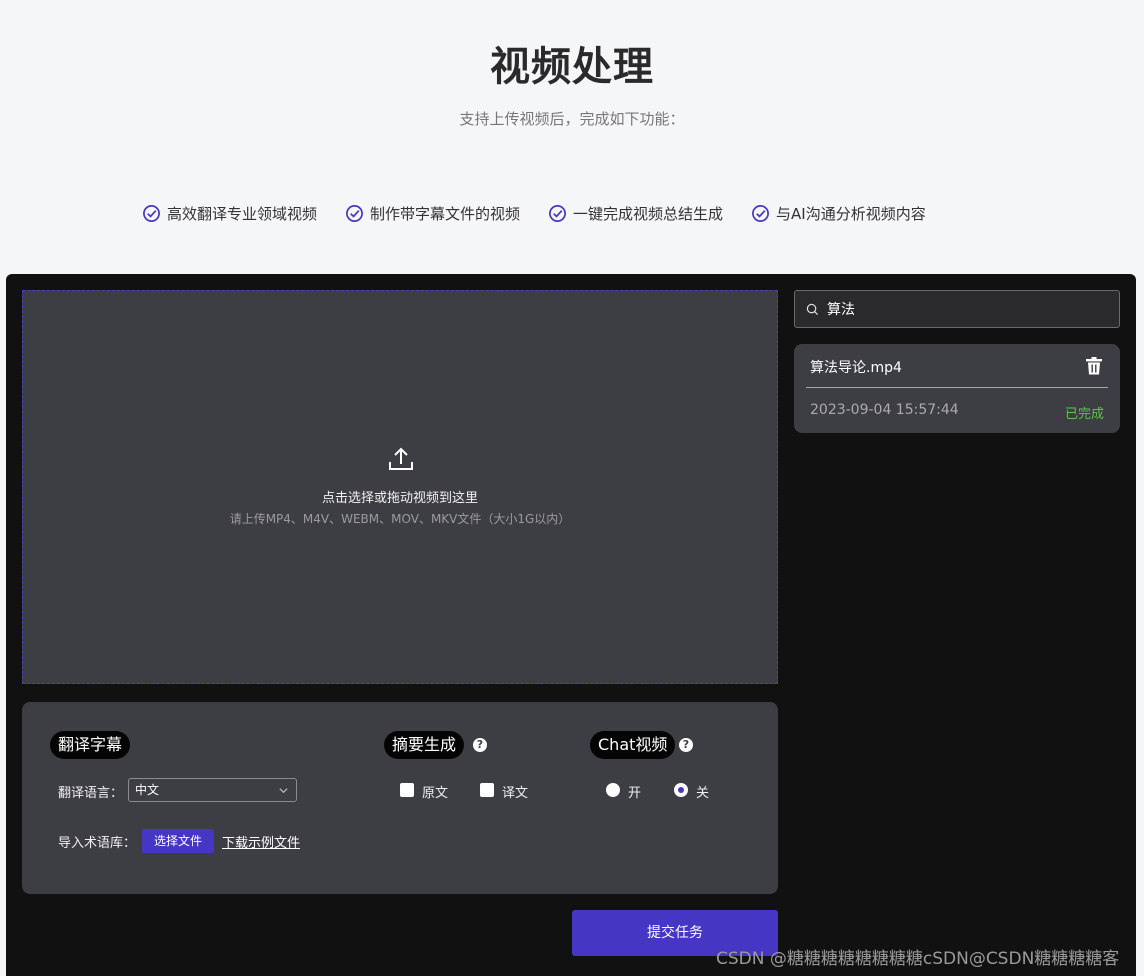 This screenshot has height=976, width=1144. What do you see at coordinates (147, 790) in the screenshot?
I see `language-select-value: 中文` at bounding box center [147, 790].